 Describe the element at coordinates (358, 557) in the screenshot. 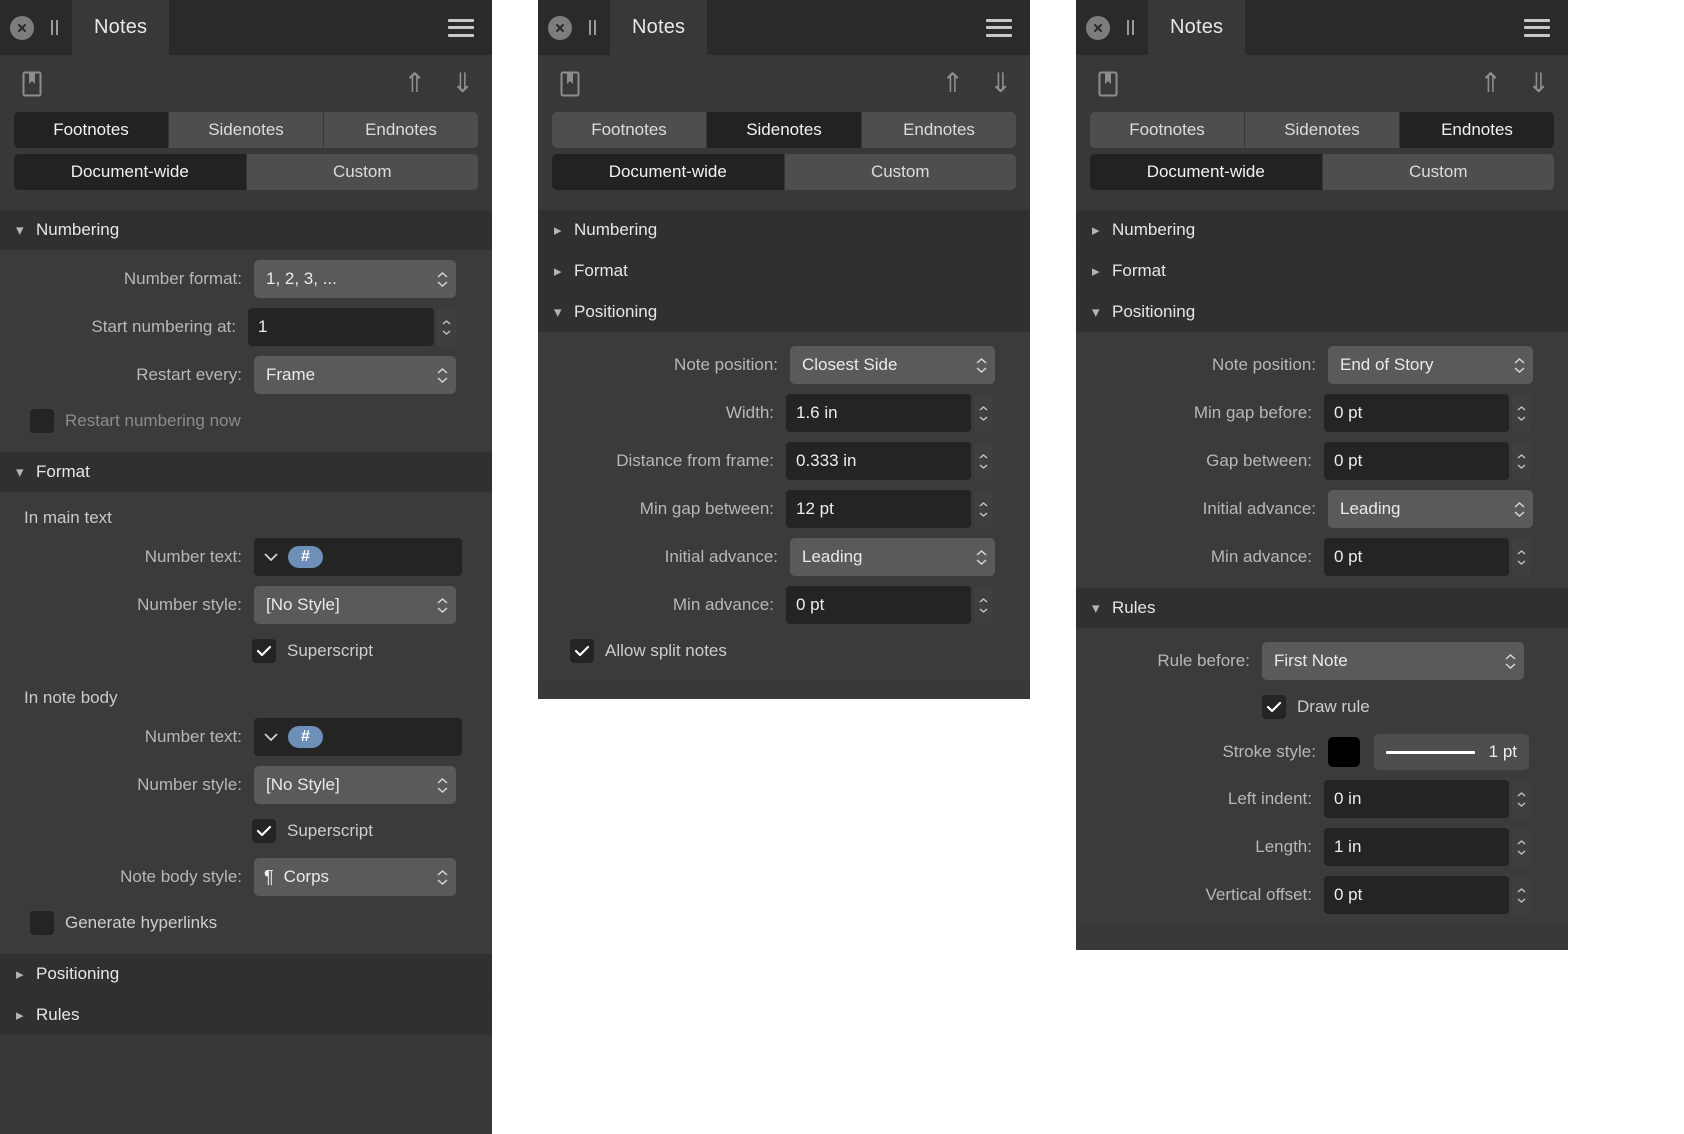

I see `main-number-text-field: #` at that location.